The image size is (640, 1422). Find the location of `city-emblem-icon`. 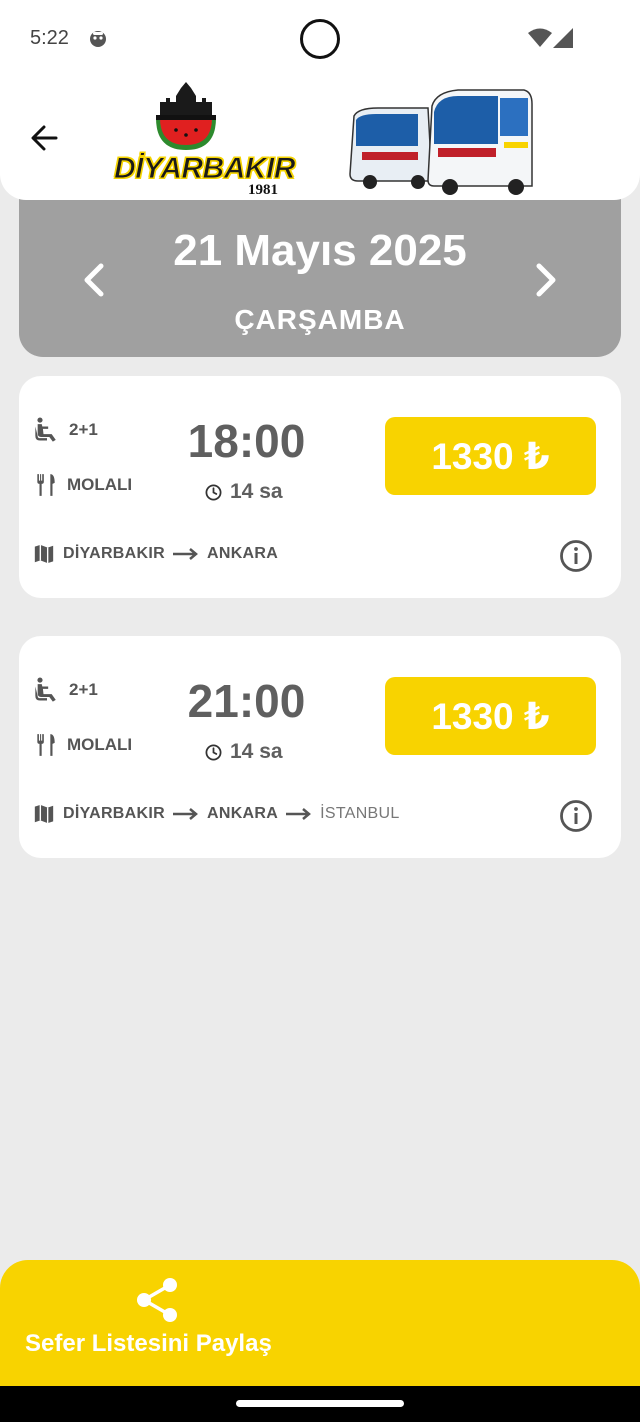

city-emblem-icon is located at coordinates (186, 116).